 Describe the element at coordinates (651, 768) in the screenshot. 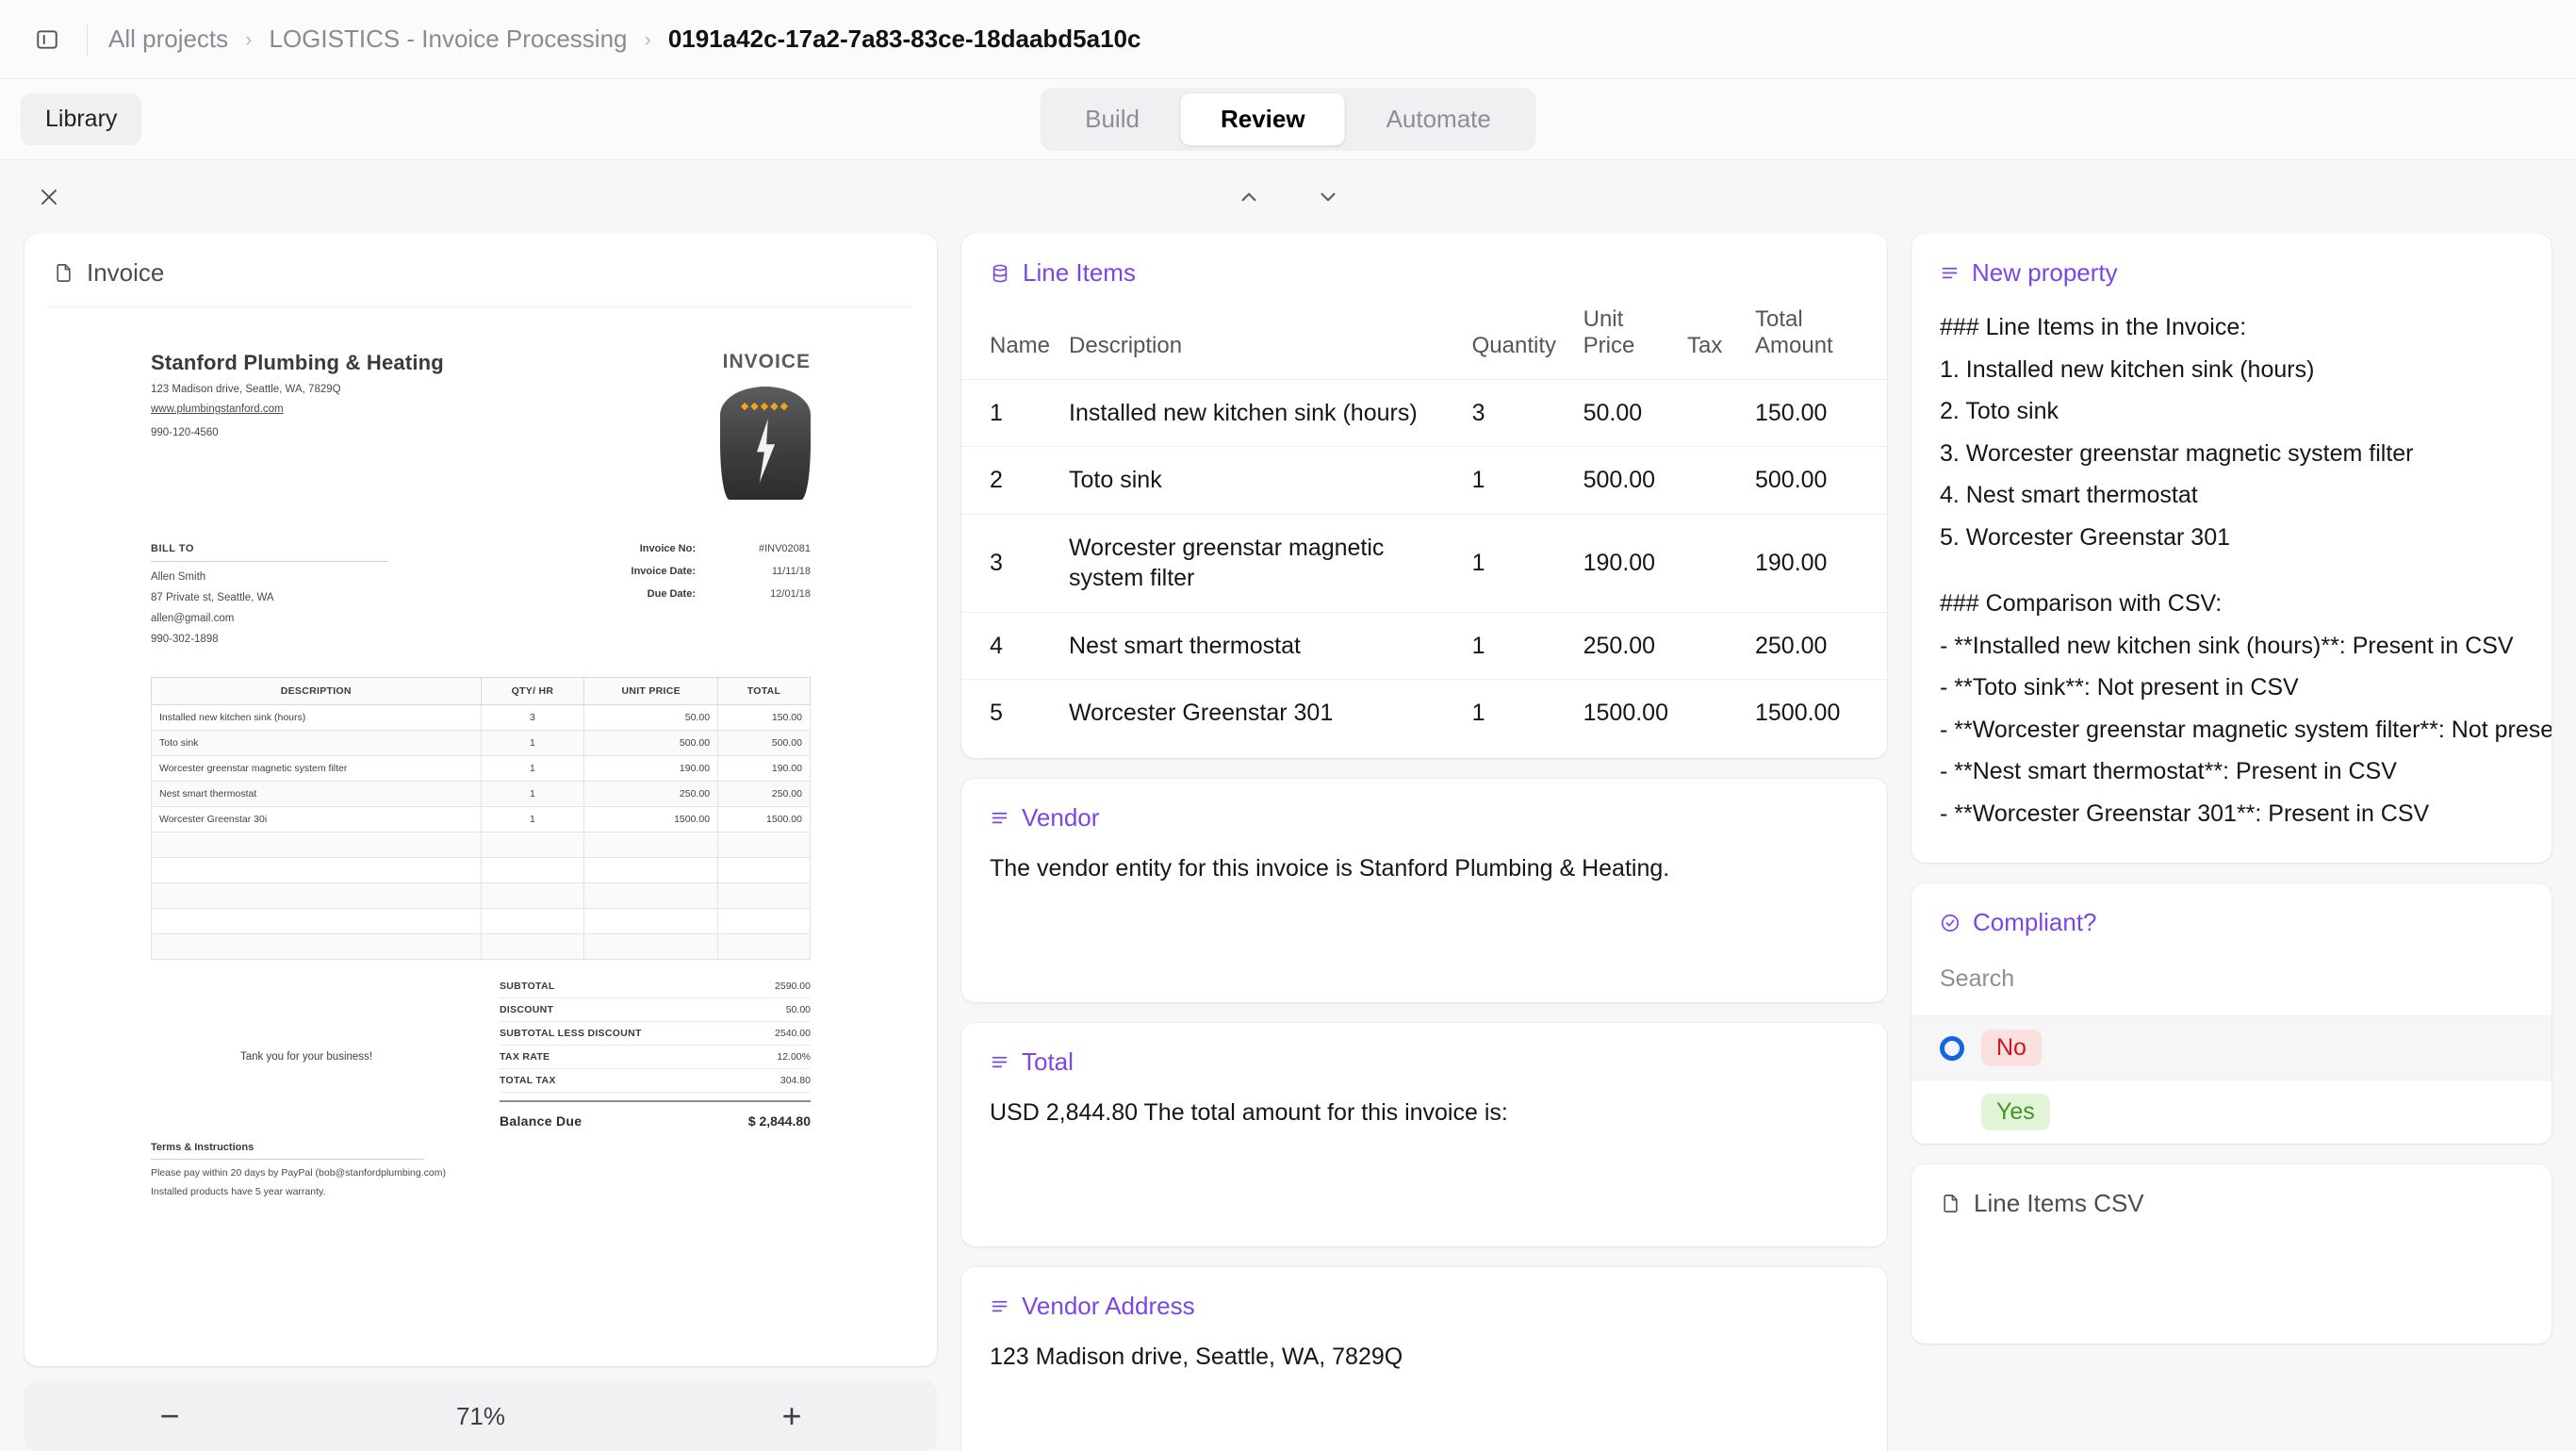

I see `invoice-row-unit-price: 190.00` at that location.